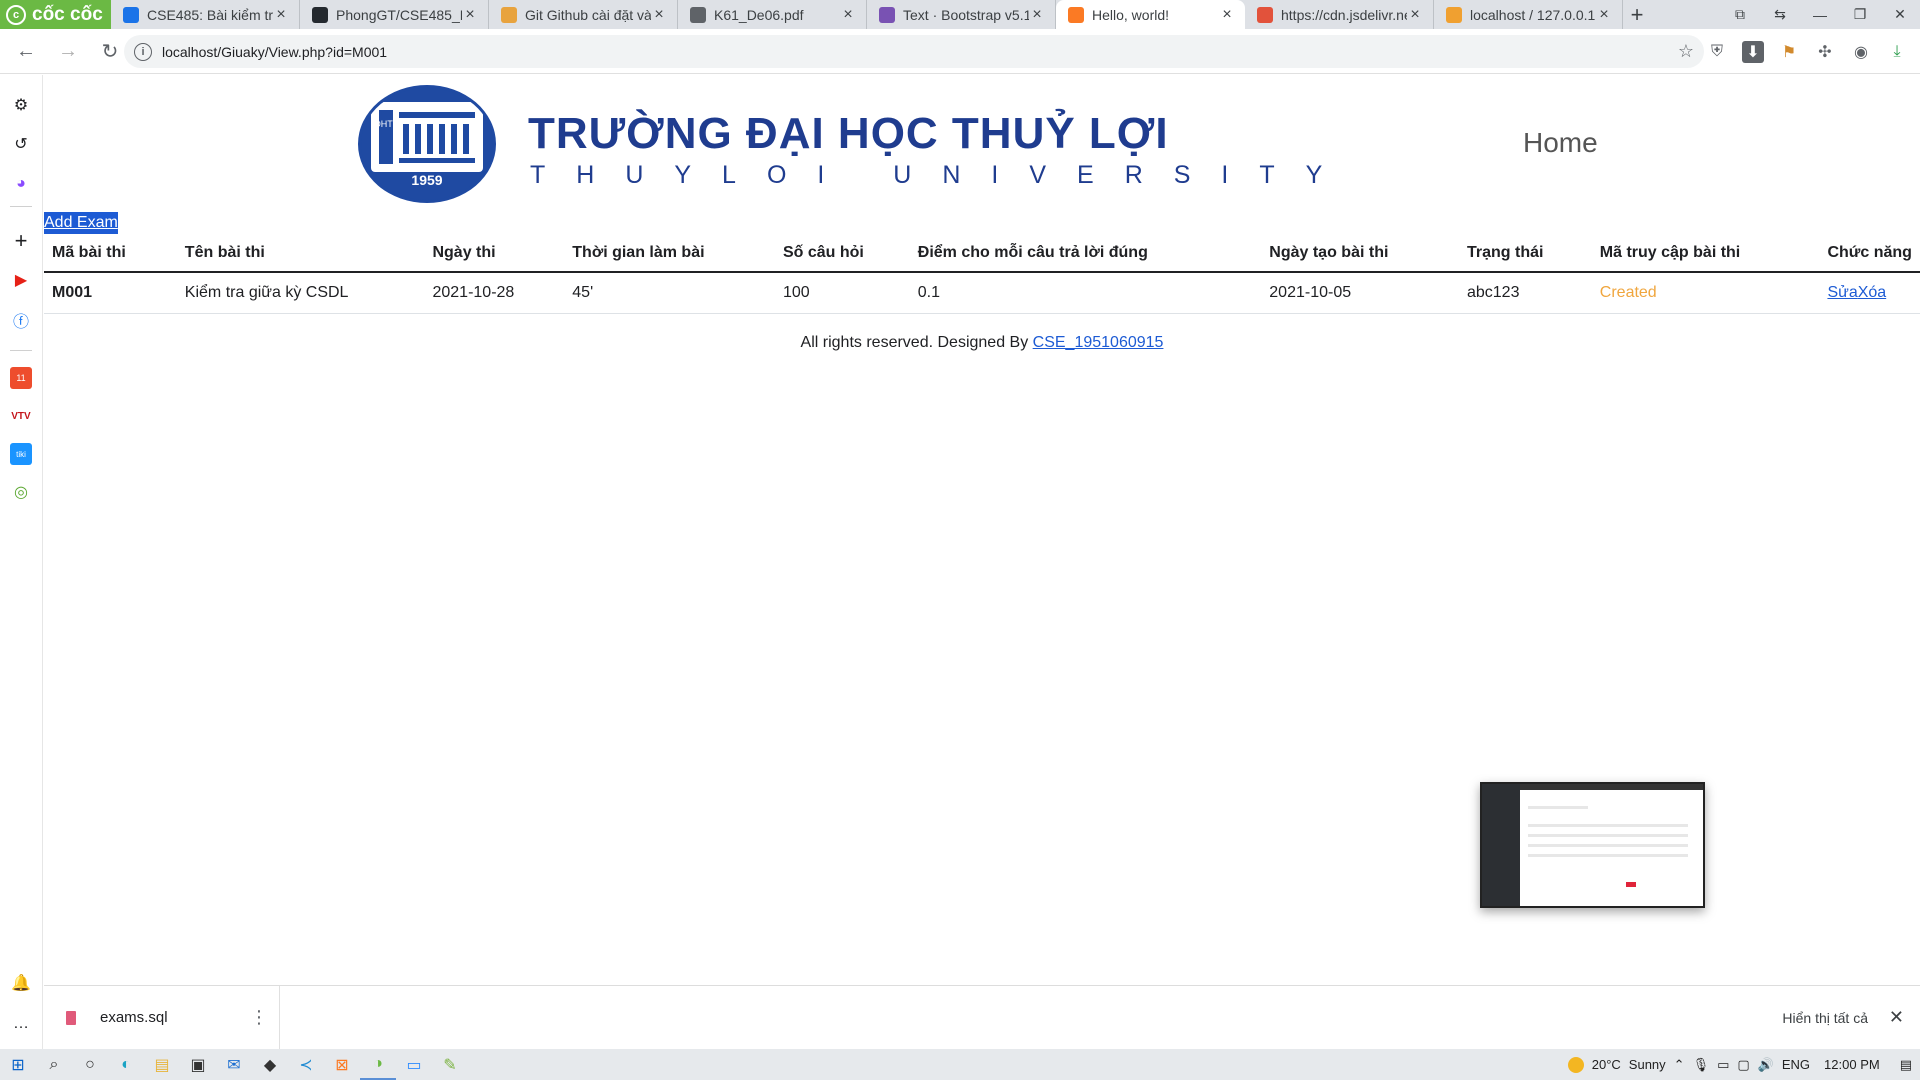 The width and height of the screenshot is (1920, 1080). What do you see at coordinates (1723, 1065) in the screenshot?
I see `network-icon: ▭` at bounding box center [1723, 1065].